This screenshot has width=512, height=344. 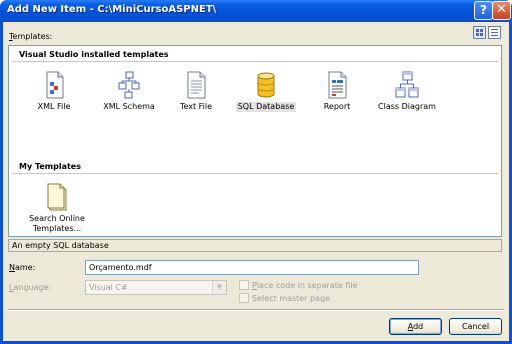 I want to click on name-input: Orçamento.mdf, so click(x=252, y=267).